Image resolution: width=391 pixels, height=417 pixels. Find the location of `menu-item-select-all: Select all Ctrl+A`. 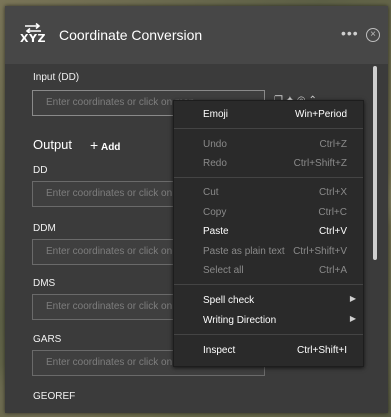

menu-item-select-all: Select all Ctrl+A is located at coordinates (268, 270).